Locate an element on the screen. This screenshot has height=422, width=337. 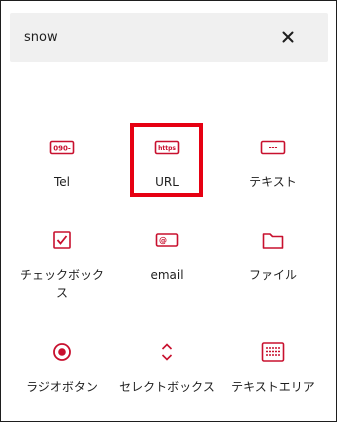
block-label: ファイル is located at coordinates (272, 275).